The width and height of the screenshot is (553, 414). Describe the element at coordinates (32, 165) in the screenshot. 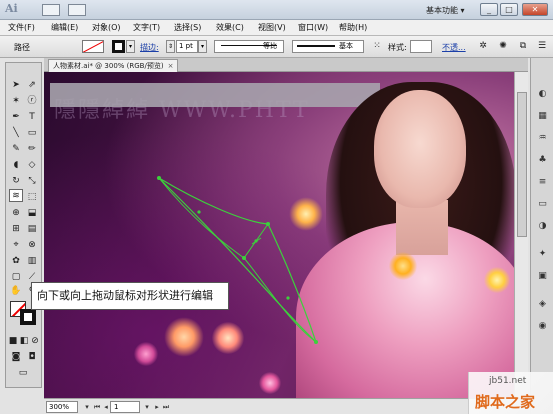

I see `eraser-tool-icon: ◇` at that location.